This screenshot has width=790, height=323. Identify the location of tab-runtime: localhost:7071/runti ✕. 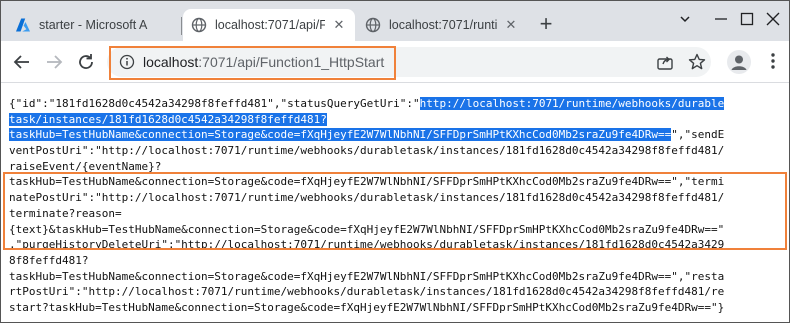
(442, 25).